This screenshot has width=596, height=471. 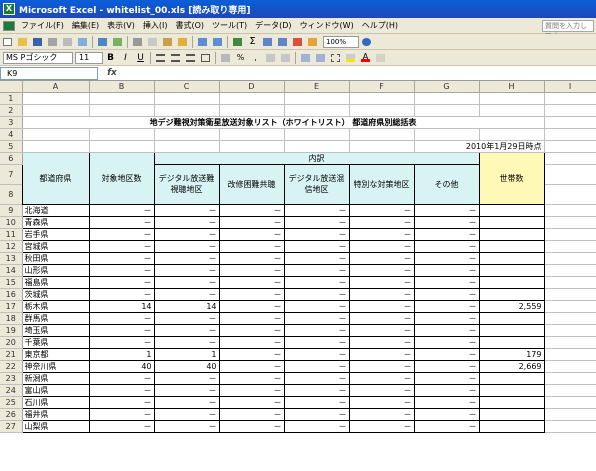 What do you see at coordinates (67, 42) in the screenshot?
I see `print-icon` at bounding box center [67, 42].